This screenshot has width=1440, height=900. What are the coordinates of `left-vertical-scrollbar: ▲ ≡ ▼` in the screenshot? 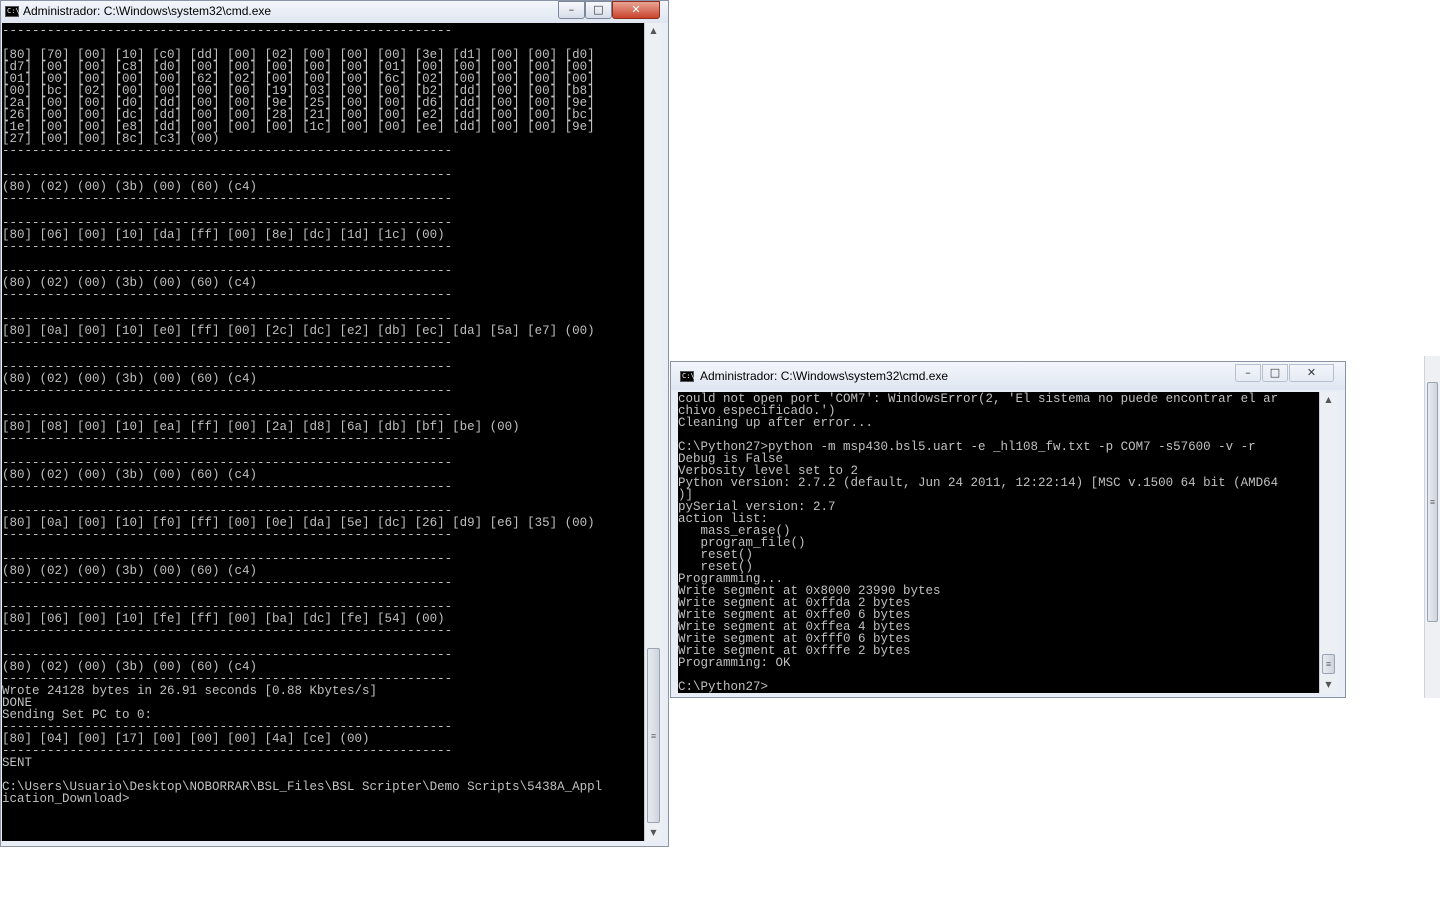 It's located at (653, 432).